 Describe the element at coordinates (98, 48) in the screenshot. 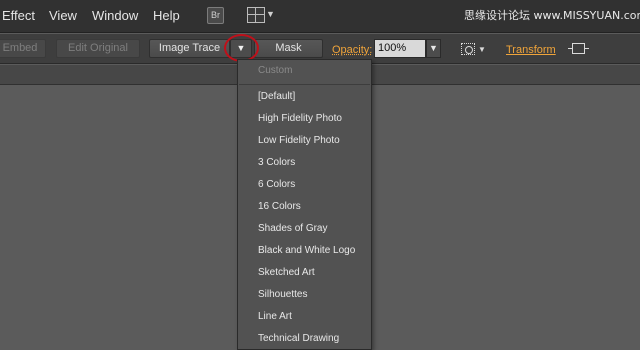

I see `edit-original-button: Edit Original` at that location.